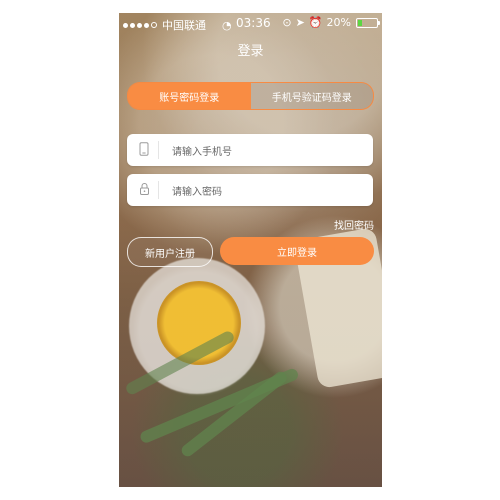 The width and height of the screenshot is (500, 500). I want to click on lock-icon, so click(144, 189).